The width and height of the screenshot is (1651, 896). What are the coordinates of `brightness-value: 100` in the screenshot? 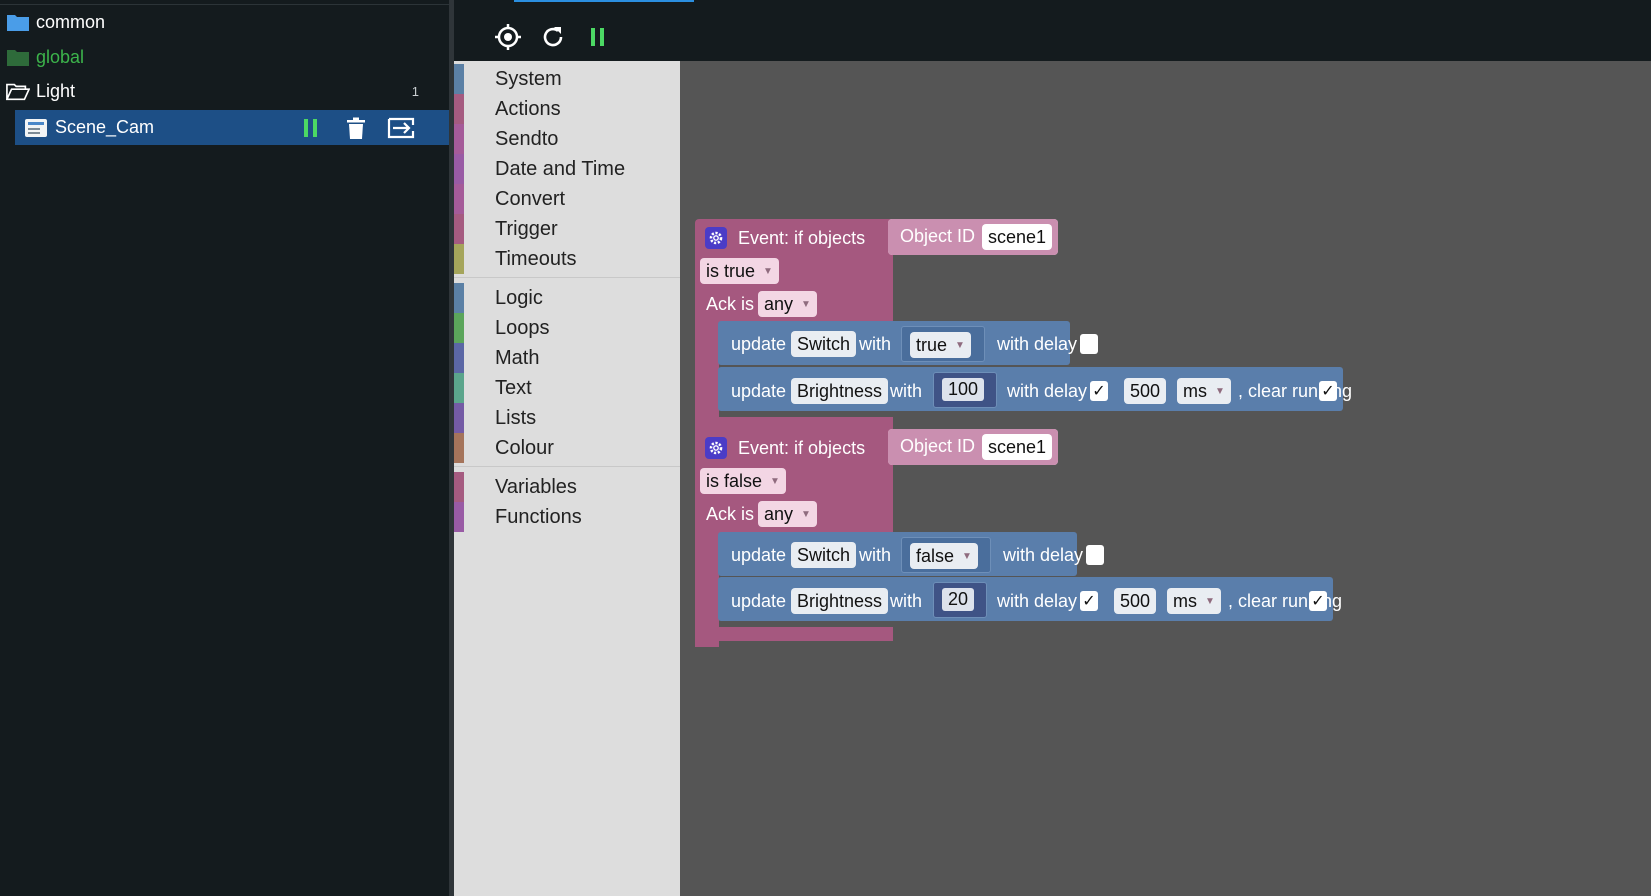 It's located at (963, 389).